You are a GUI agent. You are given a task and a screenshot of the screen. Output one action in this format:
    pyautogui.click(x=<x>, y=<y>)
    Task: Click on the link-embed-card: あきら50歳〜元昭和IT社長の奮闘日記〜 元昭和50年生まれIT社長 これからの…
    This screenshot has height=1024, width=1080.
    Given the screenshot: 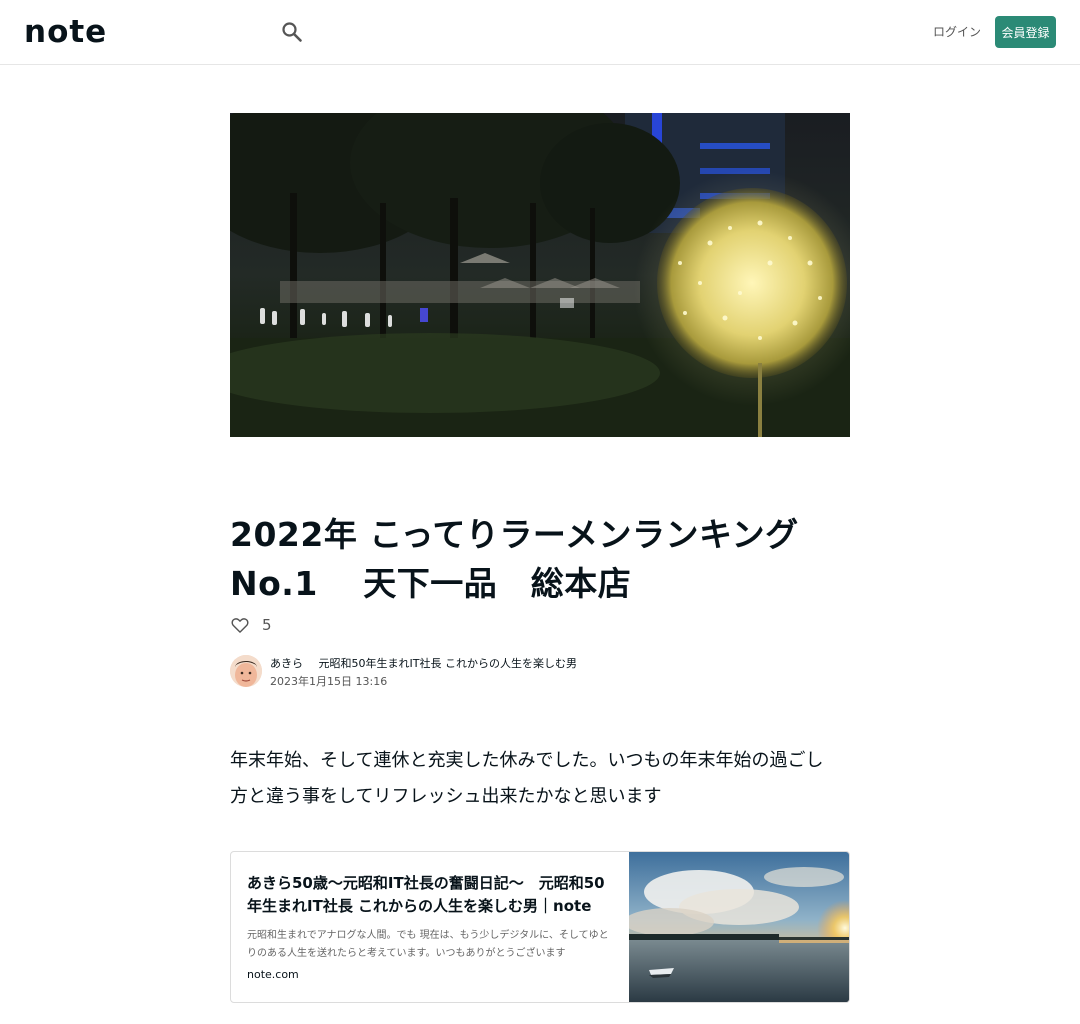 What is the action you would take?
    pyautogui.click(x=540, y=927)
    